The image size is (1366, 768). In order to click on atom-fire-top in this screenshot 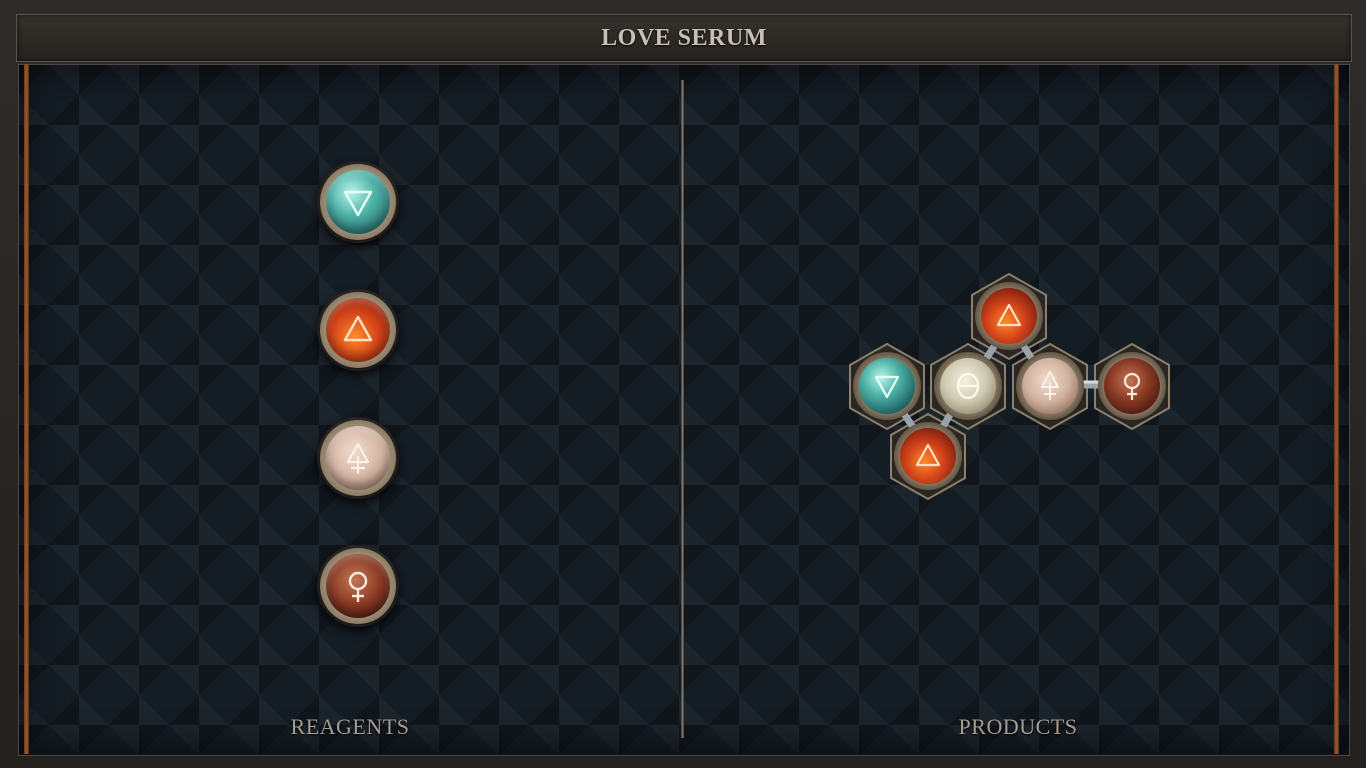, I will do `click(1009, 316)`.